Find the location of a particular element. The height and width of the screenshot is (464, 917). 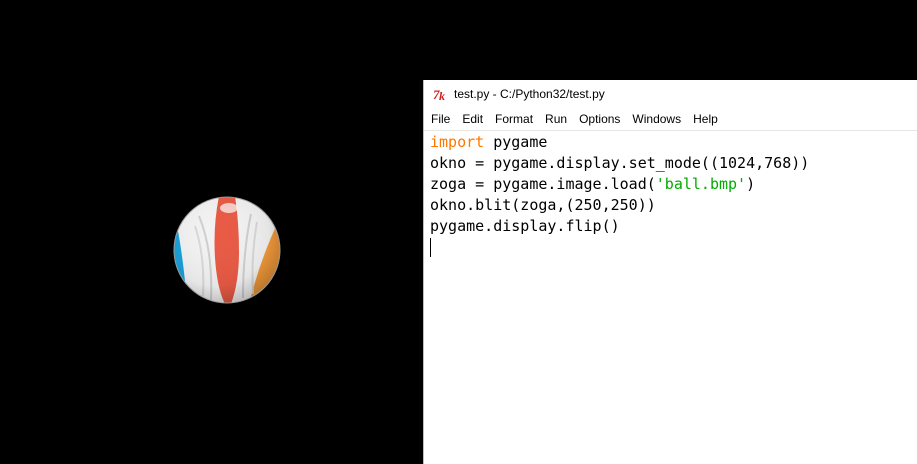

text-cursor is located at coordinates (430, 247).